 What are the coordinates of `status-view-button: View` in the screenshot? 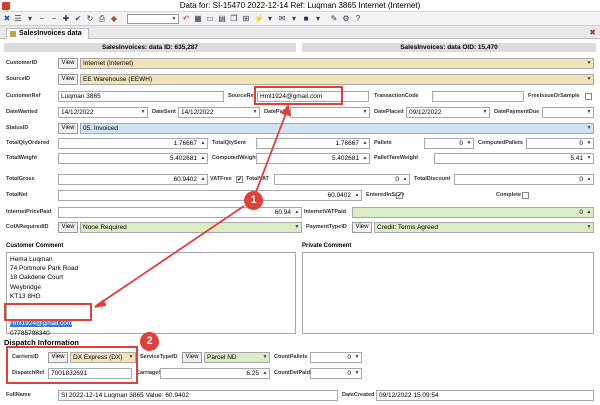 It's located at (68, 128).